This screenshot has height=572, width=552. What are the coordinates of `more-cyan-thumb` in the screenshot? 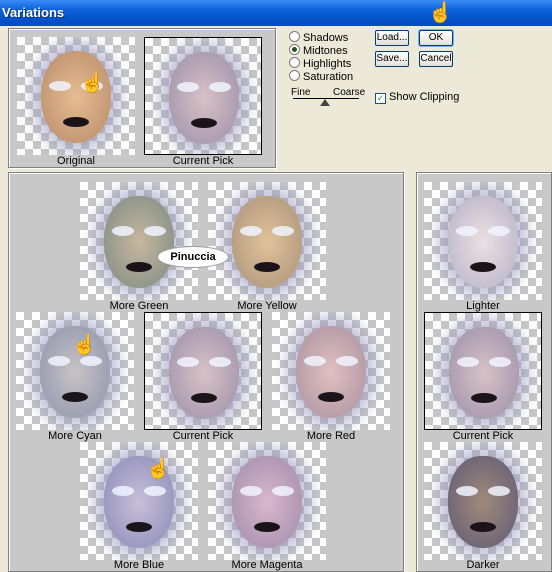 It's located at (75, 371).